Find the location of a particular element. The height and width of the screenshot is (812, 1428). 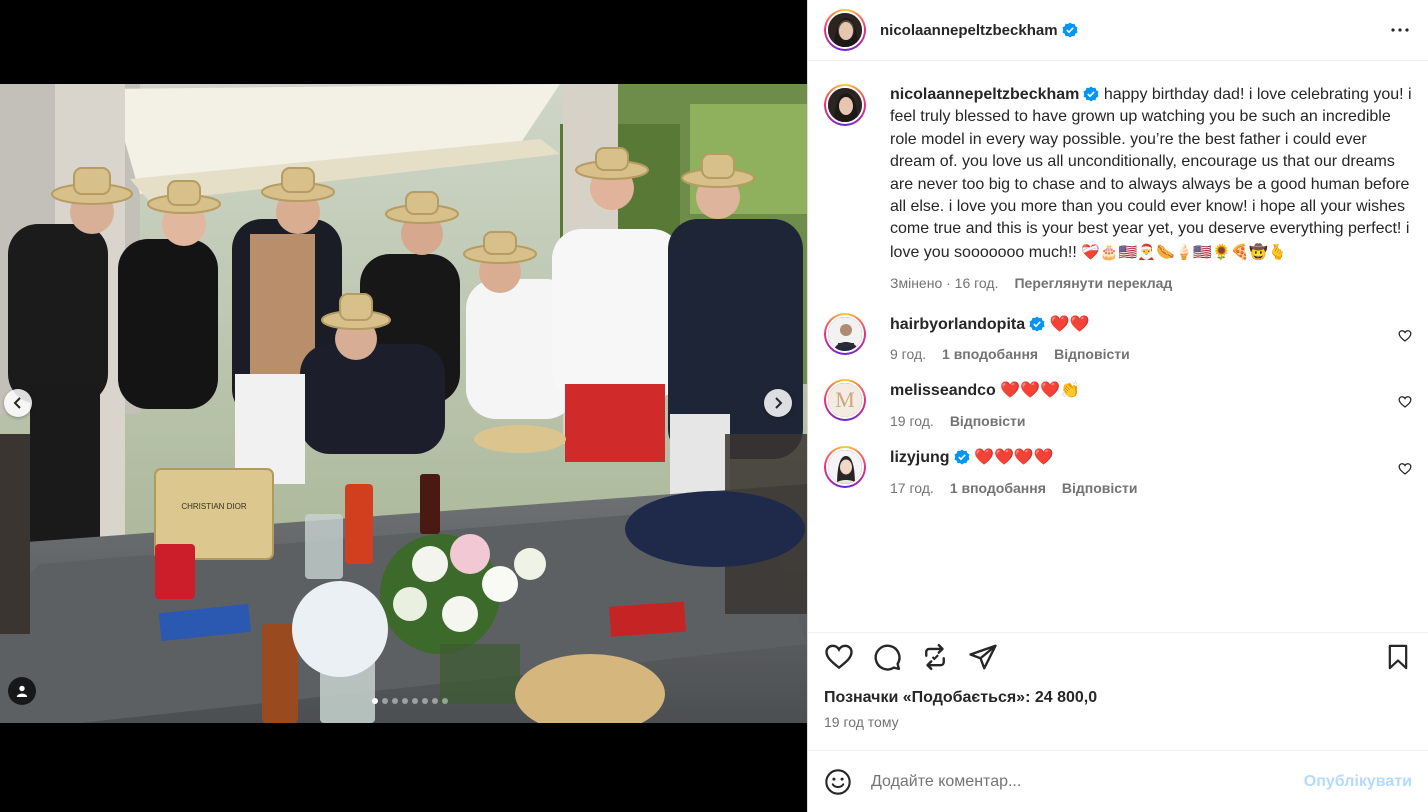

add-comment-bar: Опублікувати is located at coordinates (1118, 781).